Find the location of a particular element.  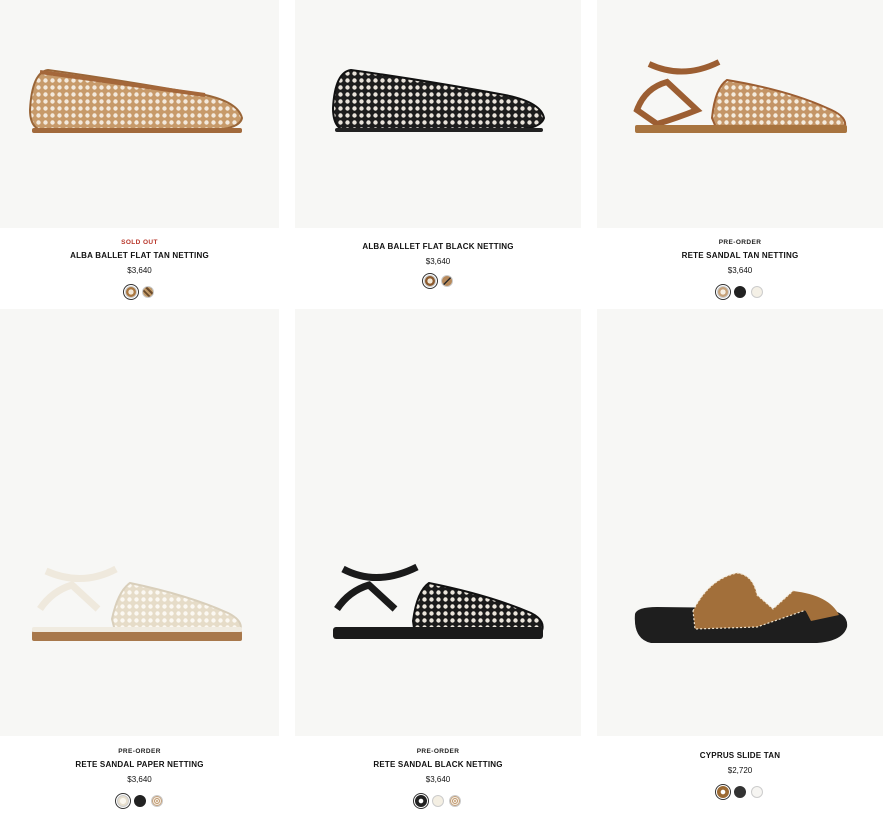

product-card-alba-black: ALBA BALLET FLAT BLACK NETTING $3,640 is located at coordinates (438, 152).